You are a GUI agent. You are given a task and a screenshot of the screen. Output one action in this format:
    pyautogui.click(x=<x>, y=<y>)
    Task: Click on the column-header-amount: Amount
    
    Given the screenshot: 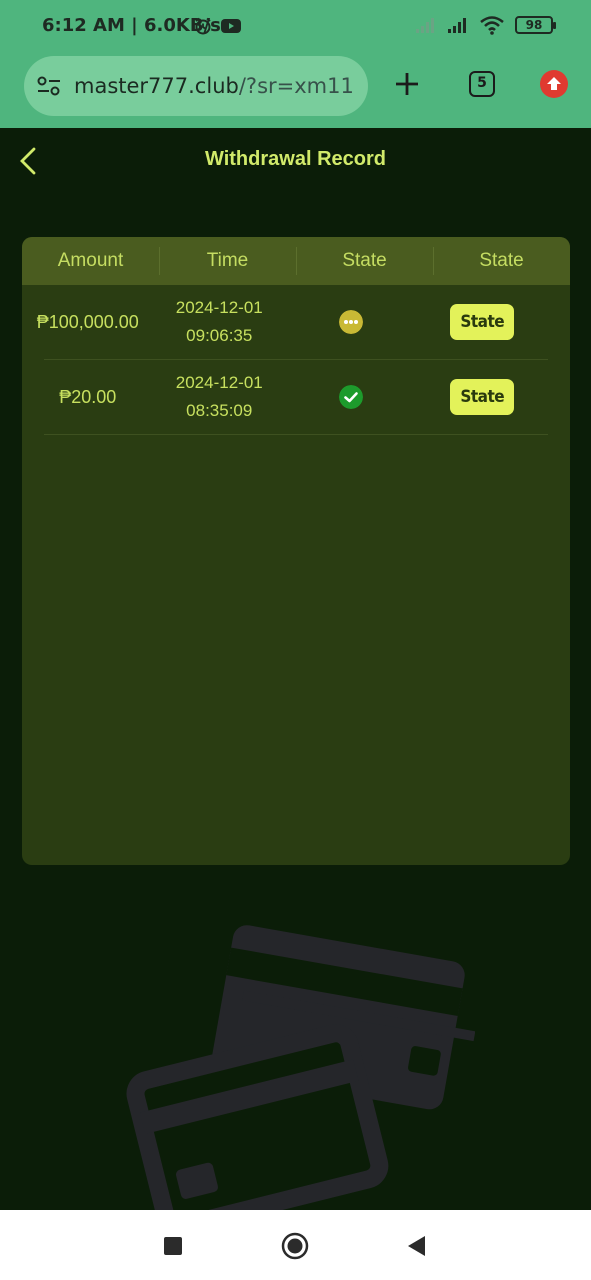 What is the action you would take?
    pyautogui.click(x=90, y=260)
    